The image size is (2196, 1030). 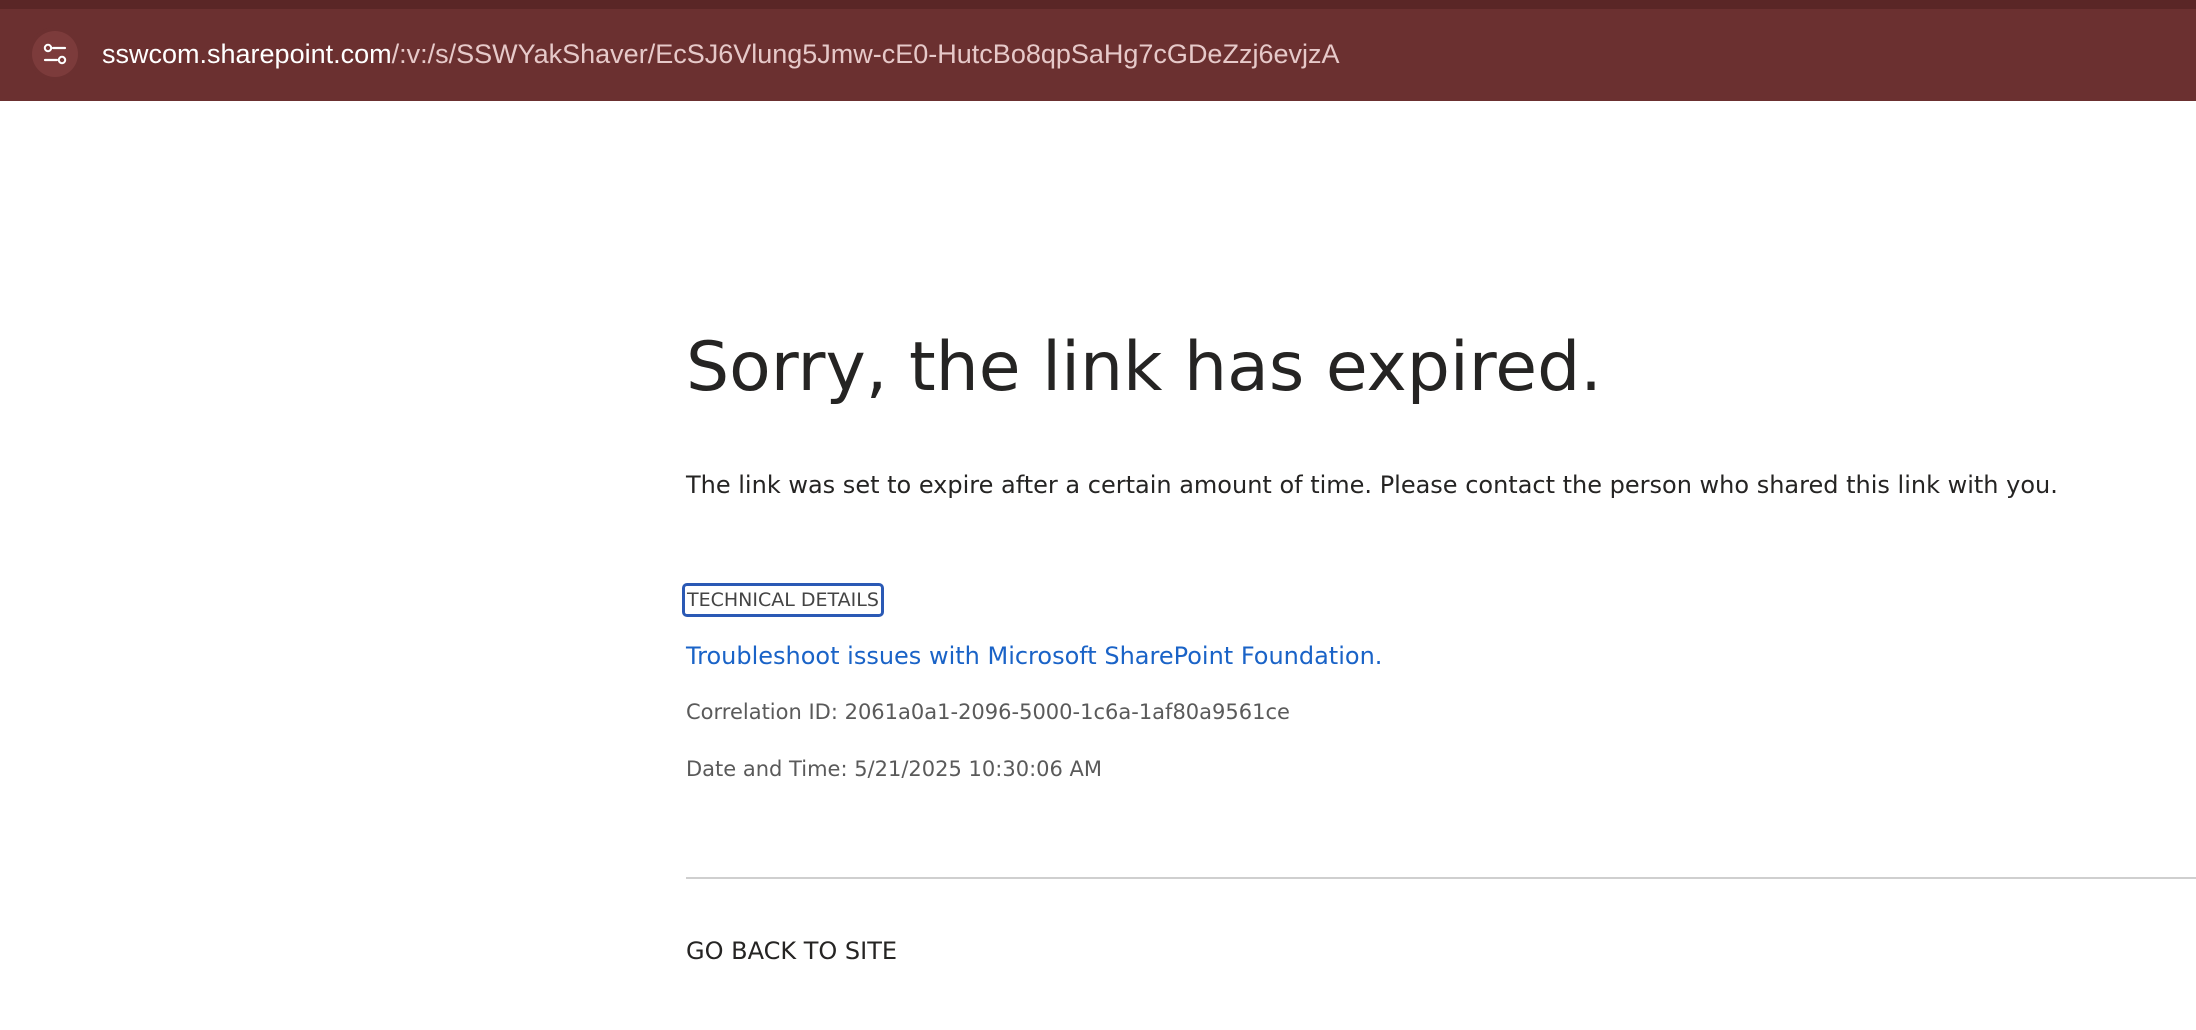 What do you see at coordinates (894, 769) in the screenshot?
I see `date-time: Date and Time: 5/21/2025 10:30:06 AM` at bounding box center [894, 769].